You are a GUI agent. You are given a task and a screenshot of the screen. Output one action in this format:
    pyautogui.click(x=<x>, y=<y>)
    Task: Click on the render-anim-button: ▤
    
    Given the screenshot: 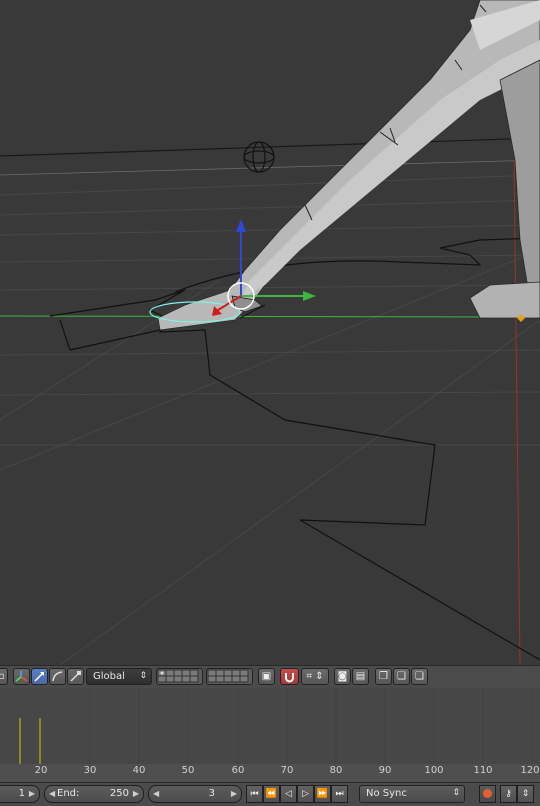 What is the action you would take?
    pyautogui.click(x=360, y=676)
    